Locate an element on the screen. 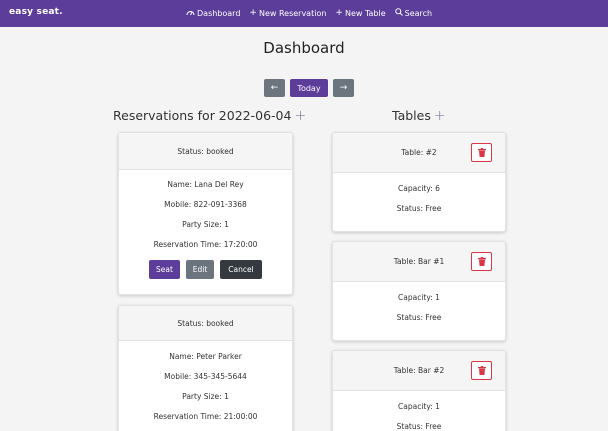  nav-new-reservation: + New Reservation is located at coordinates (287, 13).